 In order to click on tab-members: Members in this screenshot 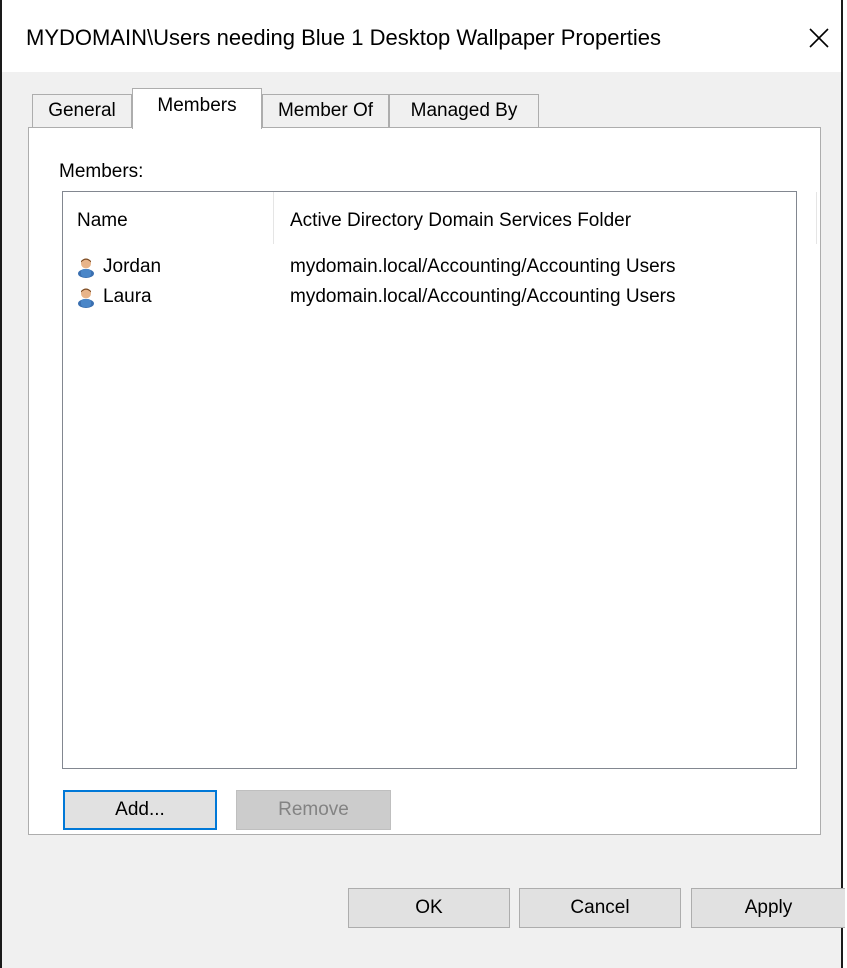, I will do `click(197, 108)`.